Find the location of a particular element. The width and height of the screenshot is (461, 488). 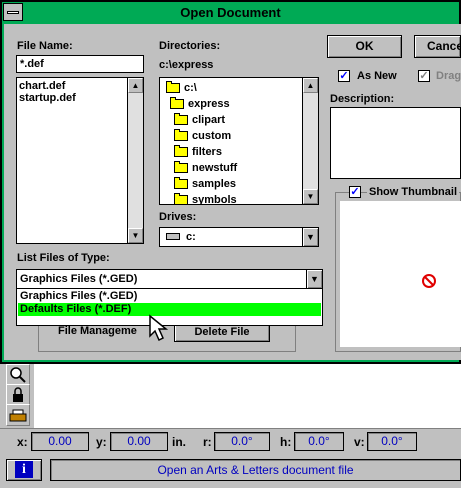

drives-label: Drives: is located at coordinates (178, 217).